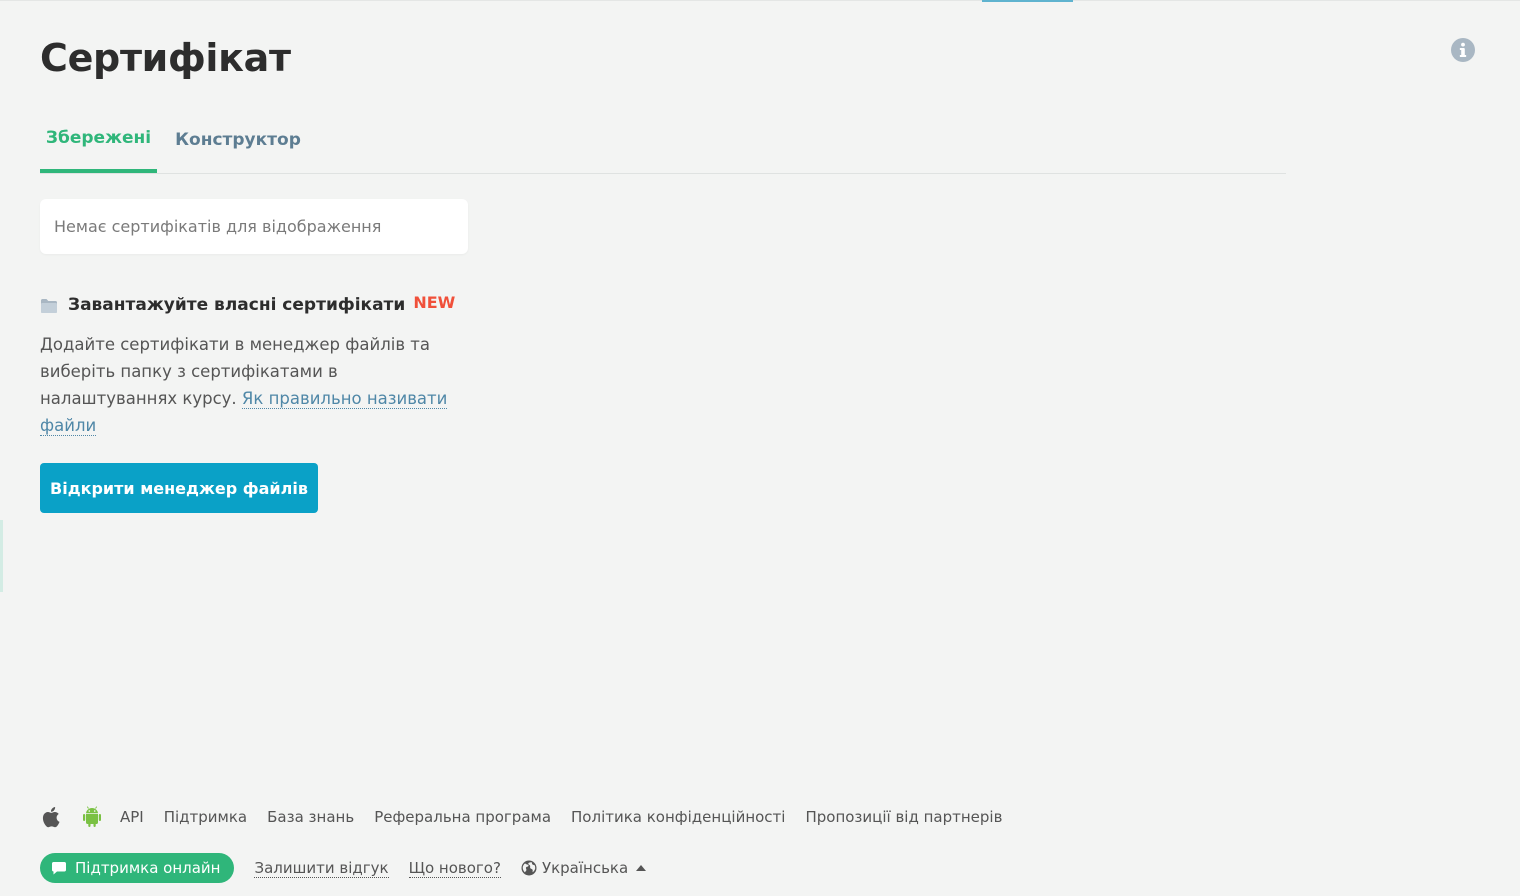 The height and width of the screenshot is (896, 1520). What do you see at coordinates (49, 306) in the screenshot?
I see `folder-icon` at bounding box center [49, 306].